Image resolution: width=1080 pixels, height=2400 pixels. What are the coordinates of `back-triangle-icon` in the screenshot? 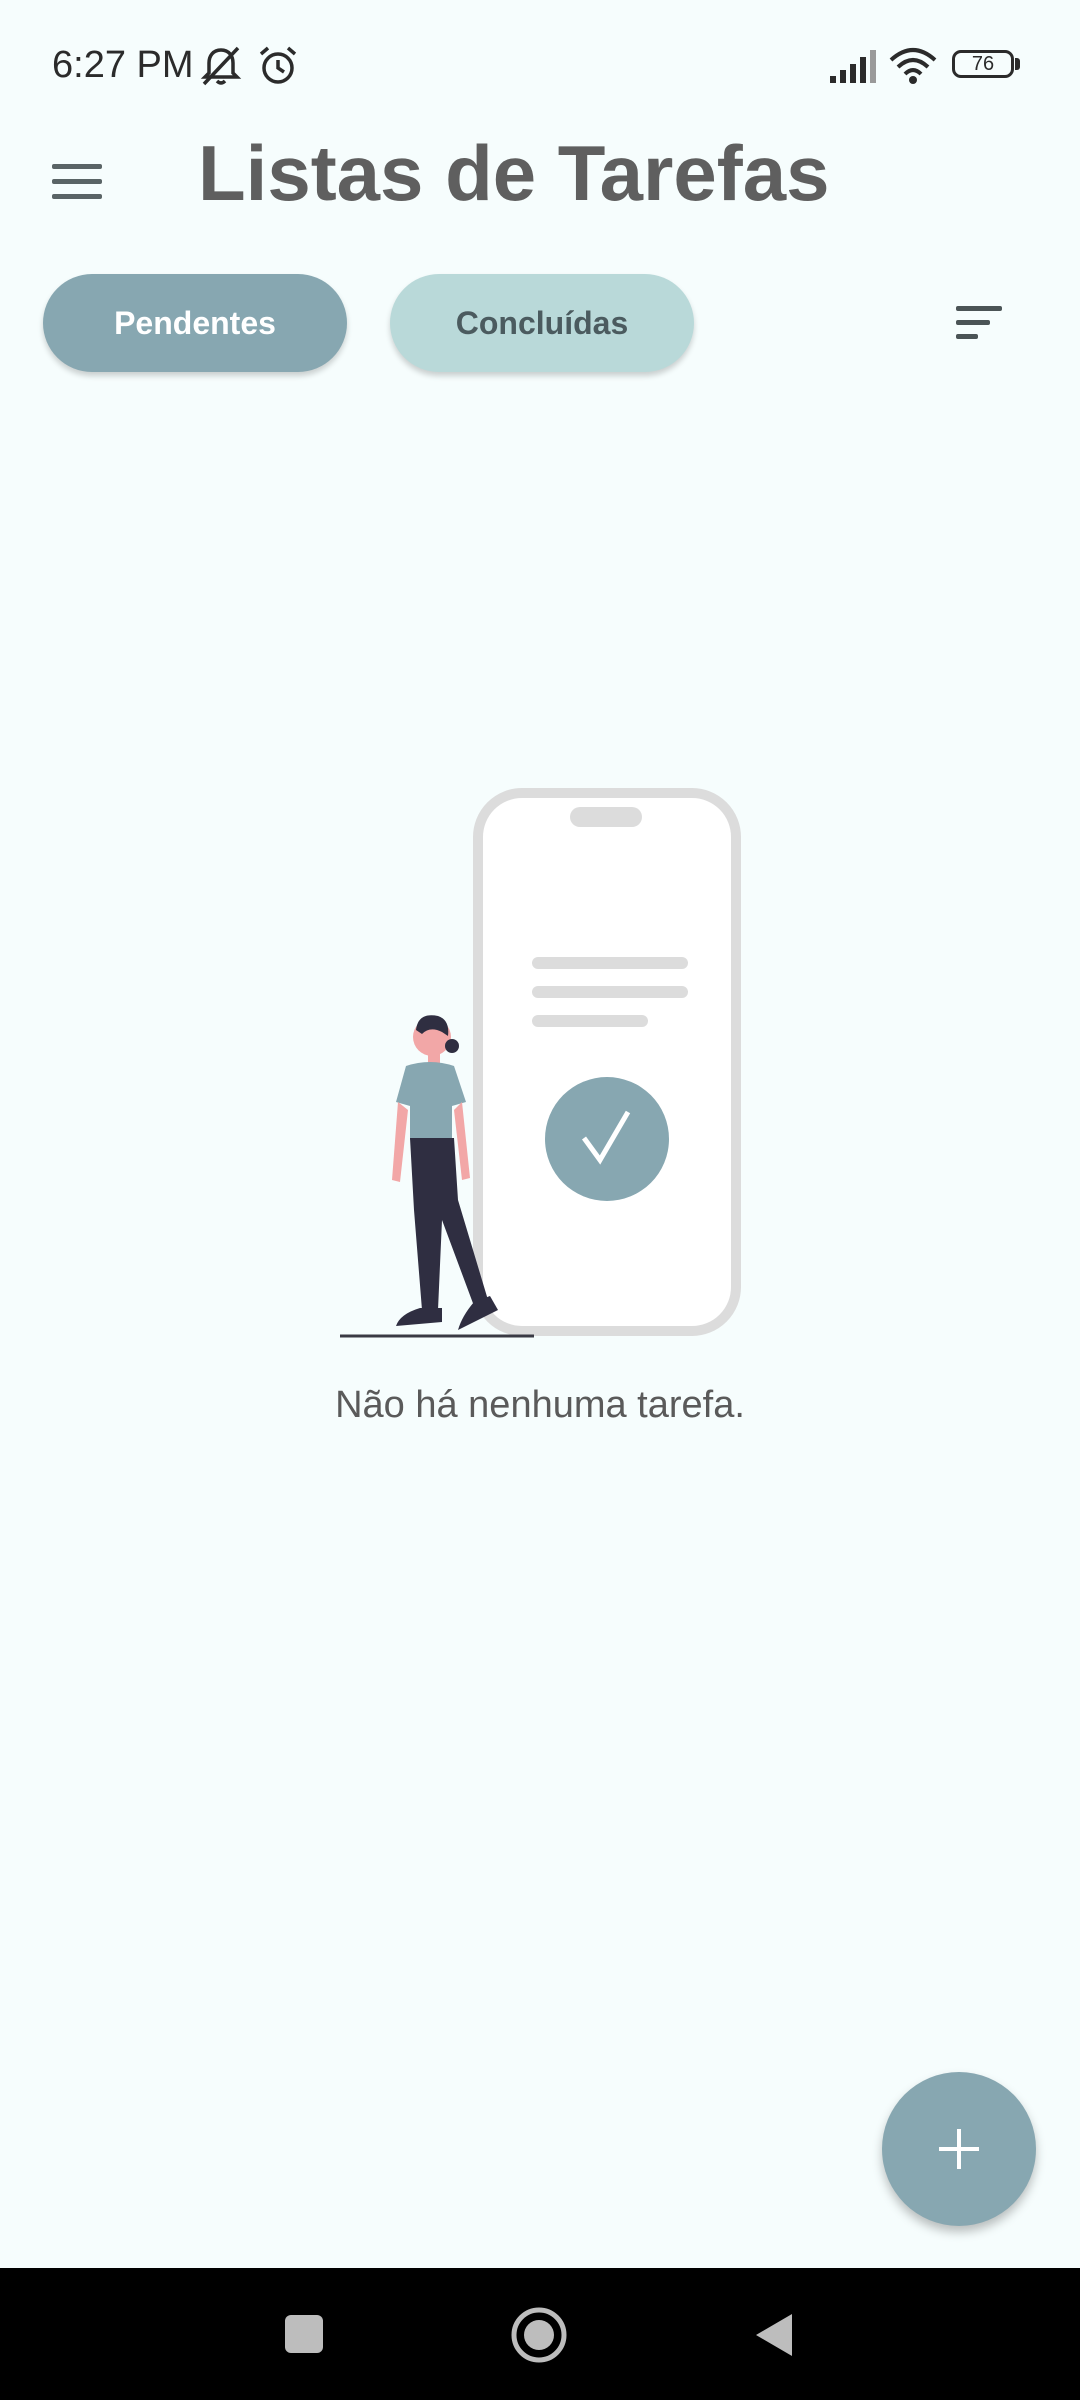 It's located at (774, 2337).